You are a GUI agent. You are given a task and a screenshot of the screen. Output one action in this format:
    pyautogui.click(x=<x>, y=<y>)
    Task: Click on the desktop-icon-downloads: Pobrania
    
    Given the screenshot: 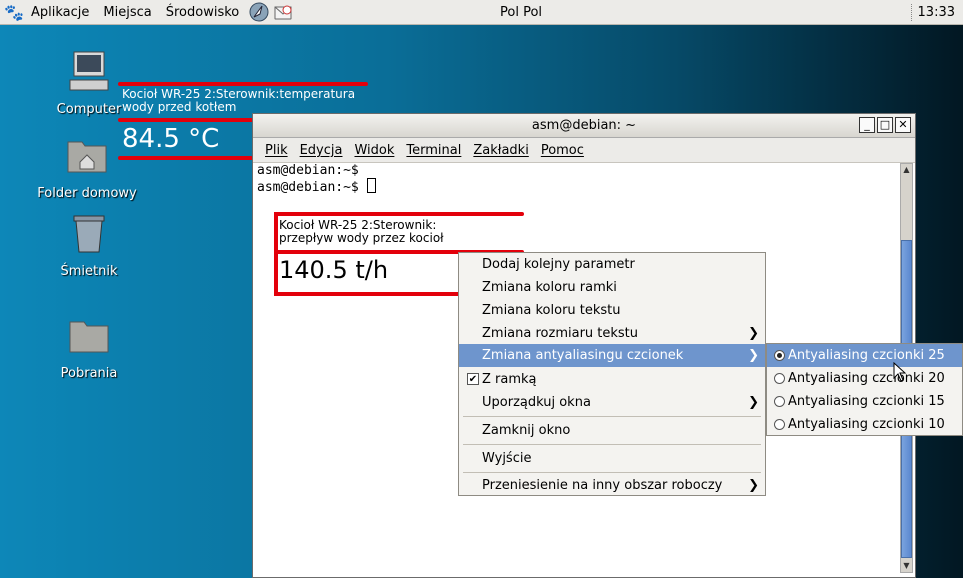 What is the action you would take?
    pyautogui.click(x=89, y=346)
    